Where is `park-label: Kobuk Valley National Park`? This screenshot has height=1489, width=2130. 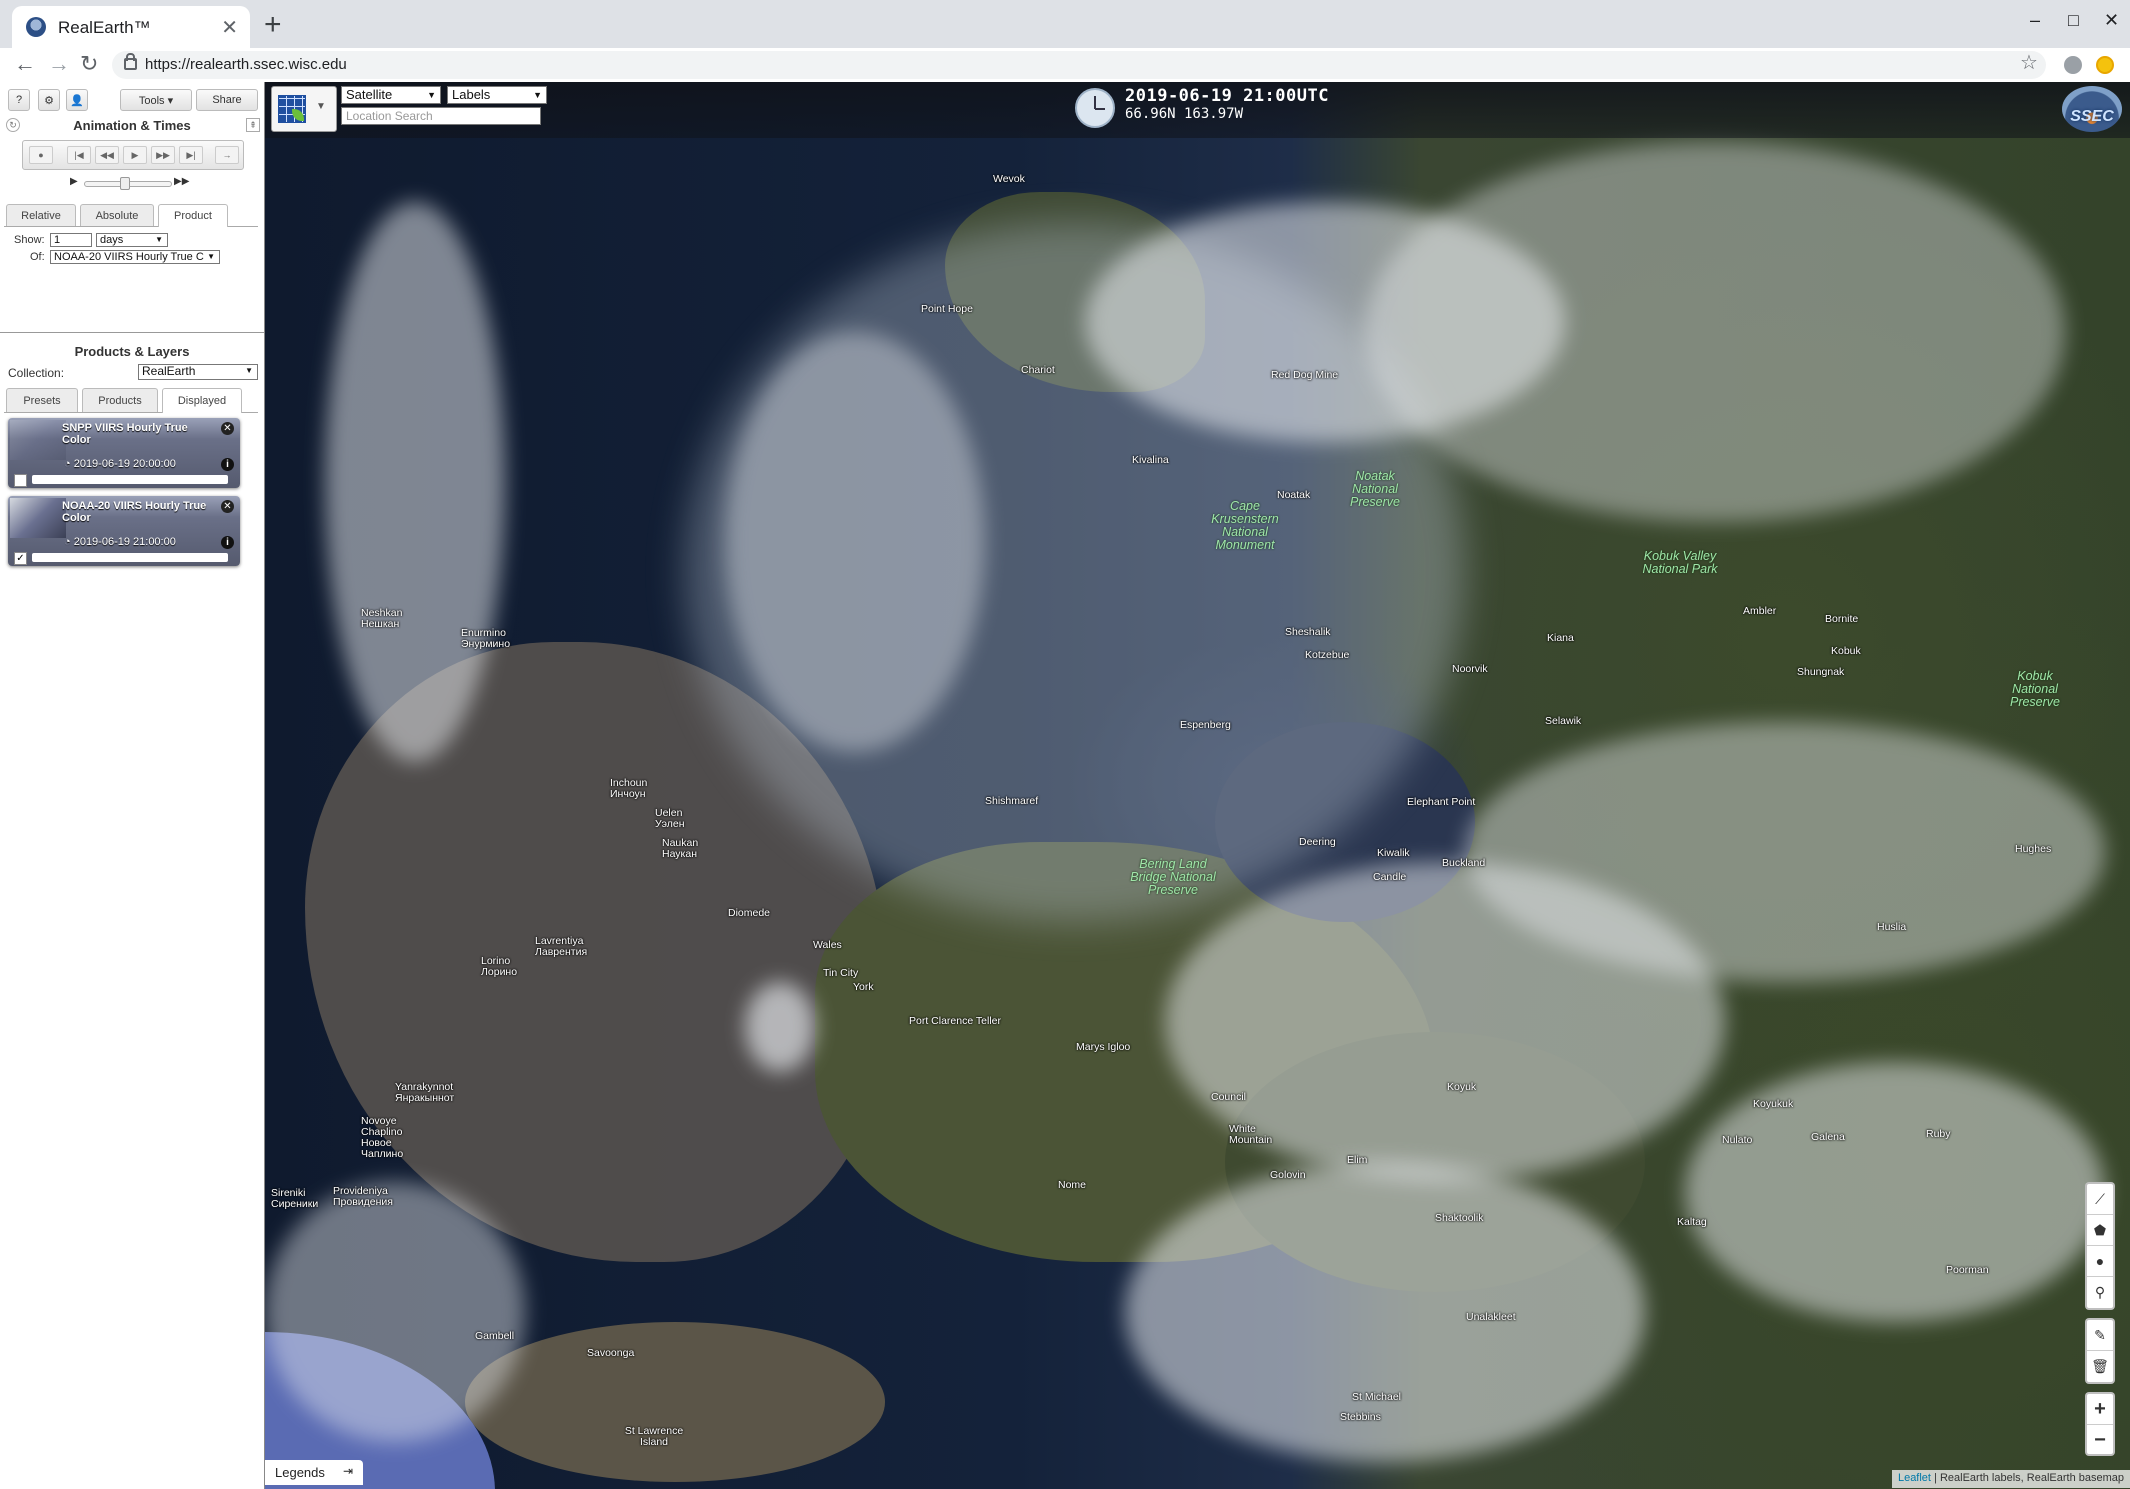
park-label: Kobuk Valley National Park is located at coordinates (1680, 562).